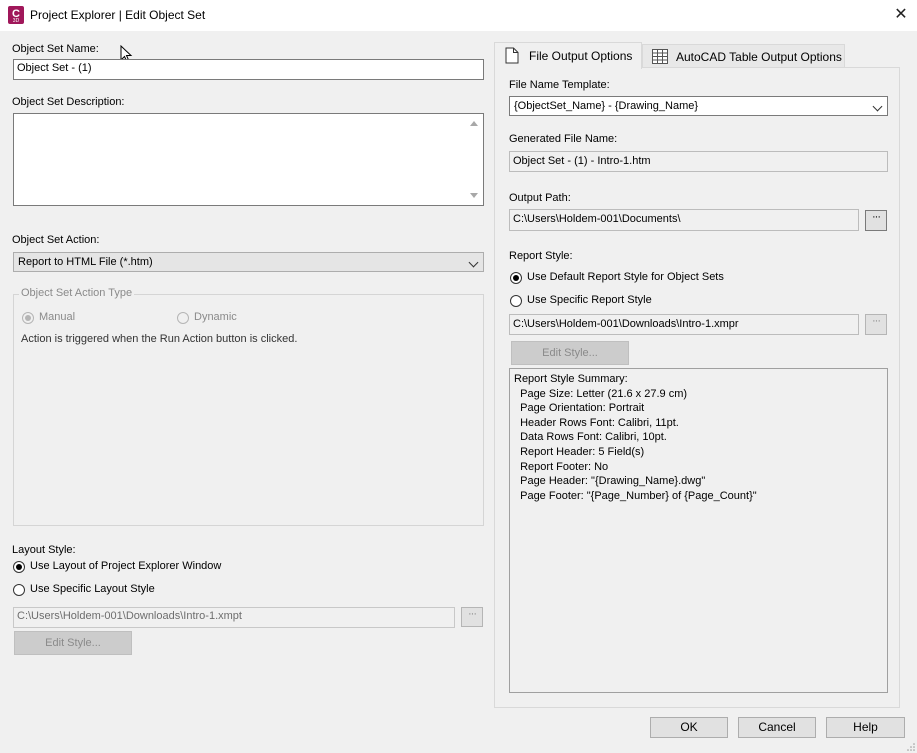  Describe the element at coordinates (28, 318) in the screenshot. I see `manual-radio` at that location.